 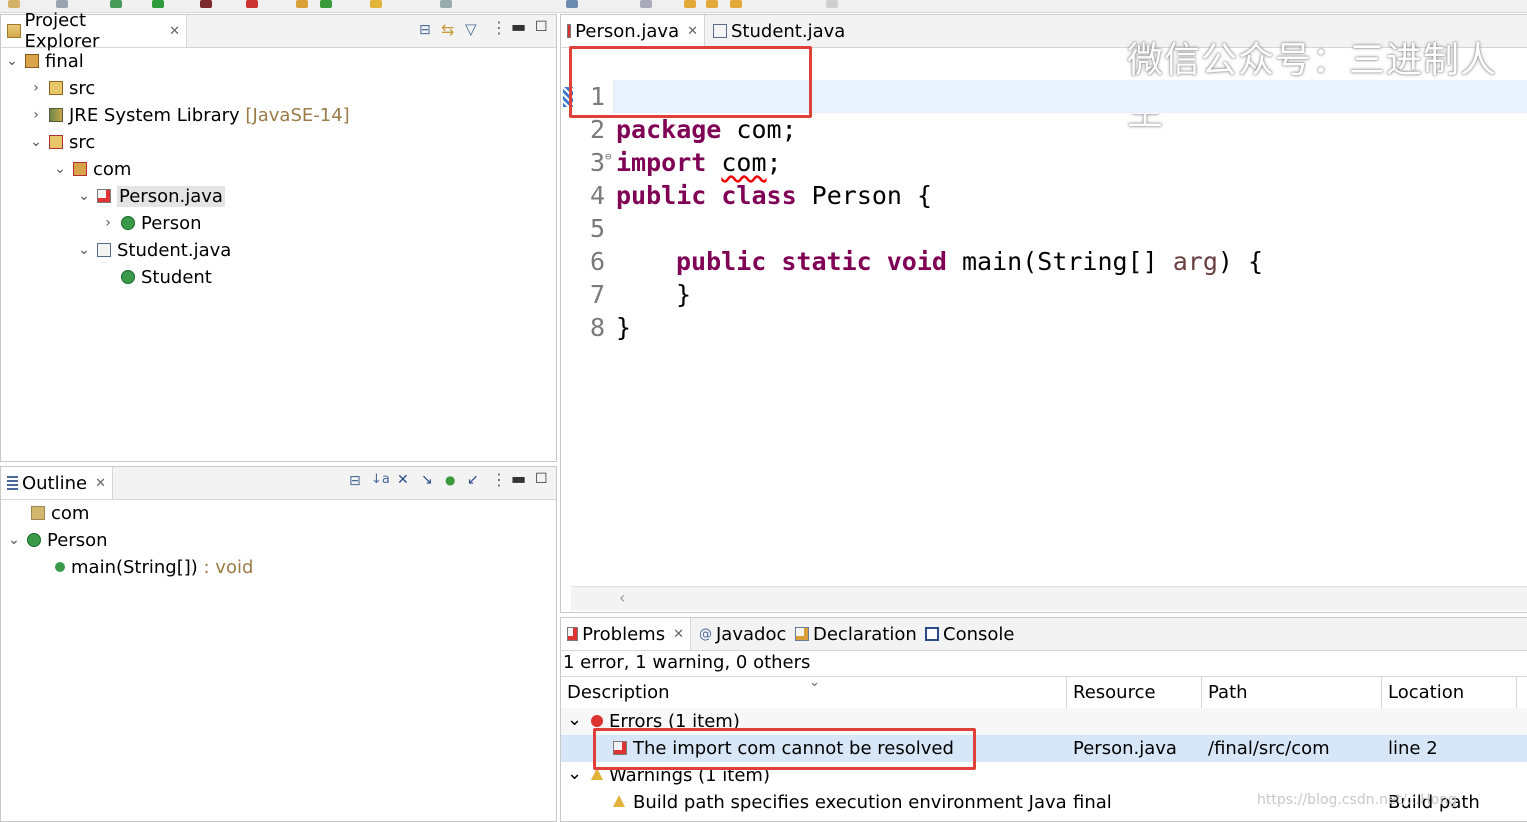 I want to click on tab-person-java: Person.java ✕, so click(x=633, y=31).